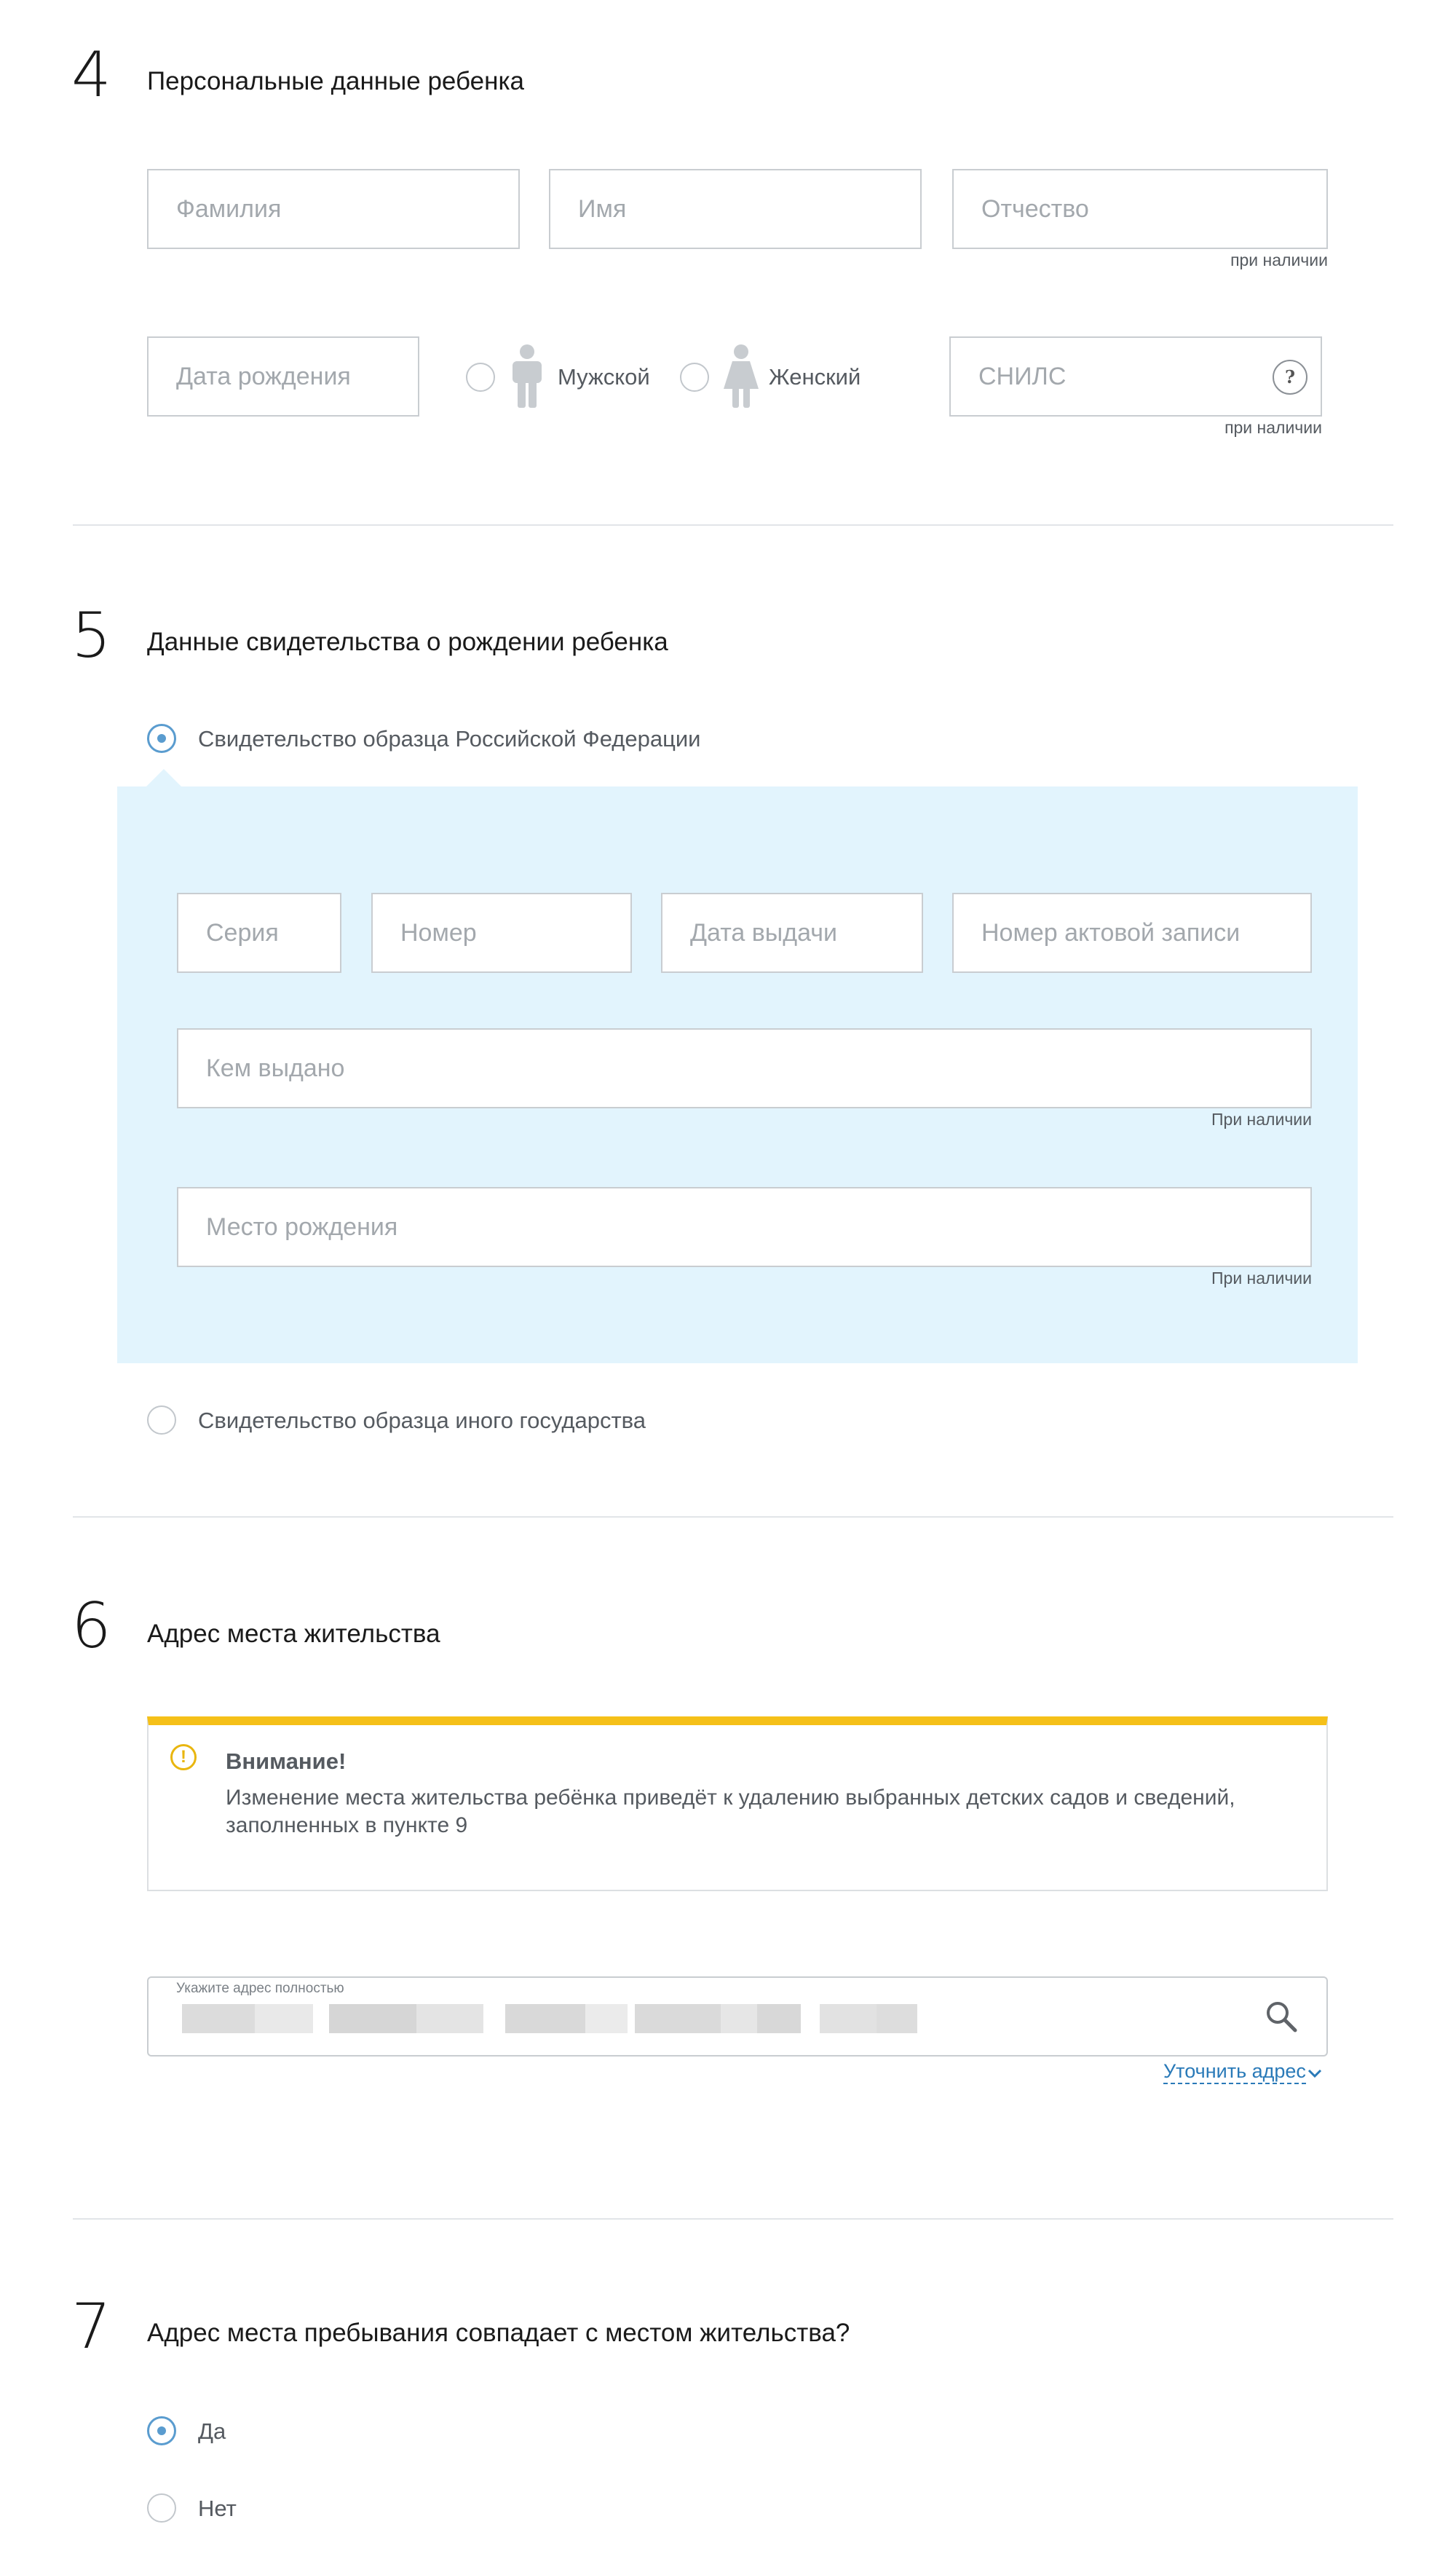 This screenshot has width=1456, height=2575. What do you see at coordinates (1140, 209) in the screenshot?
I see `patronymic-field: Отчество` at bounding box center [1140, 209].